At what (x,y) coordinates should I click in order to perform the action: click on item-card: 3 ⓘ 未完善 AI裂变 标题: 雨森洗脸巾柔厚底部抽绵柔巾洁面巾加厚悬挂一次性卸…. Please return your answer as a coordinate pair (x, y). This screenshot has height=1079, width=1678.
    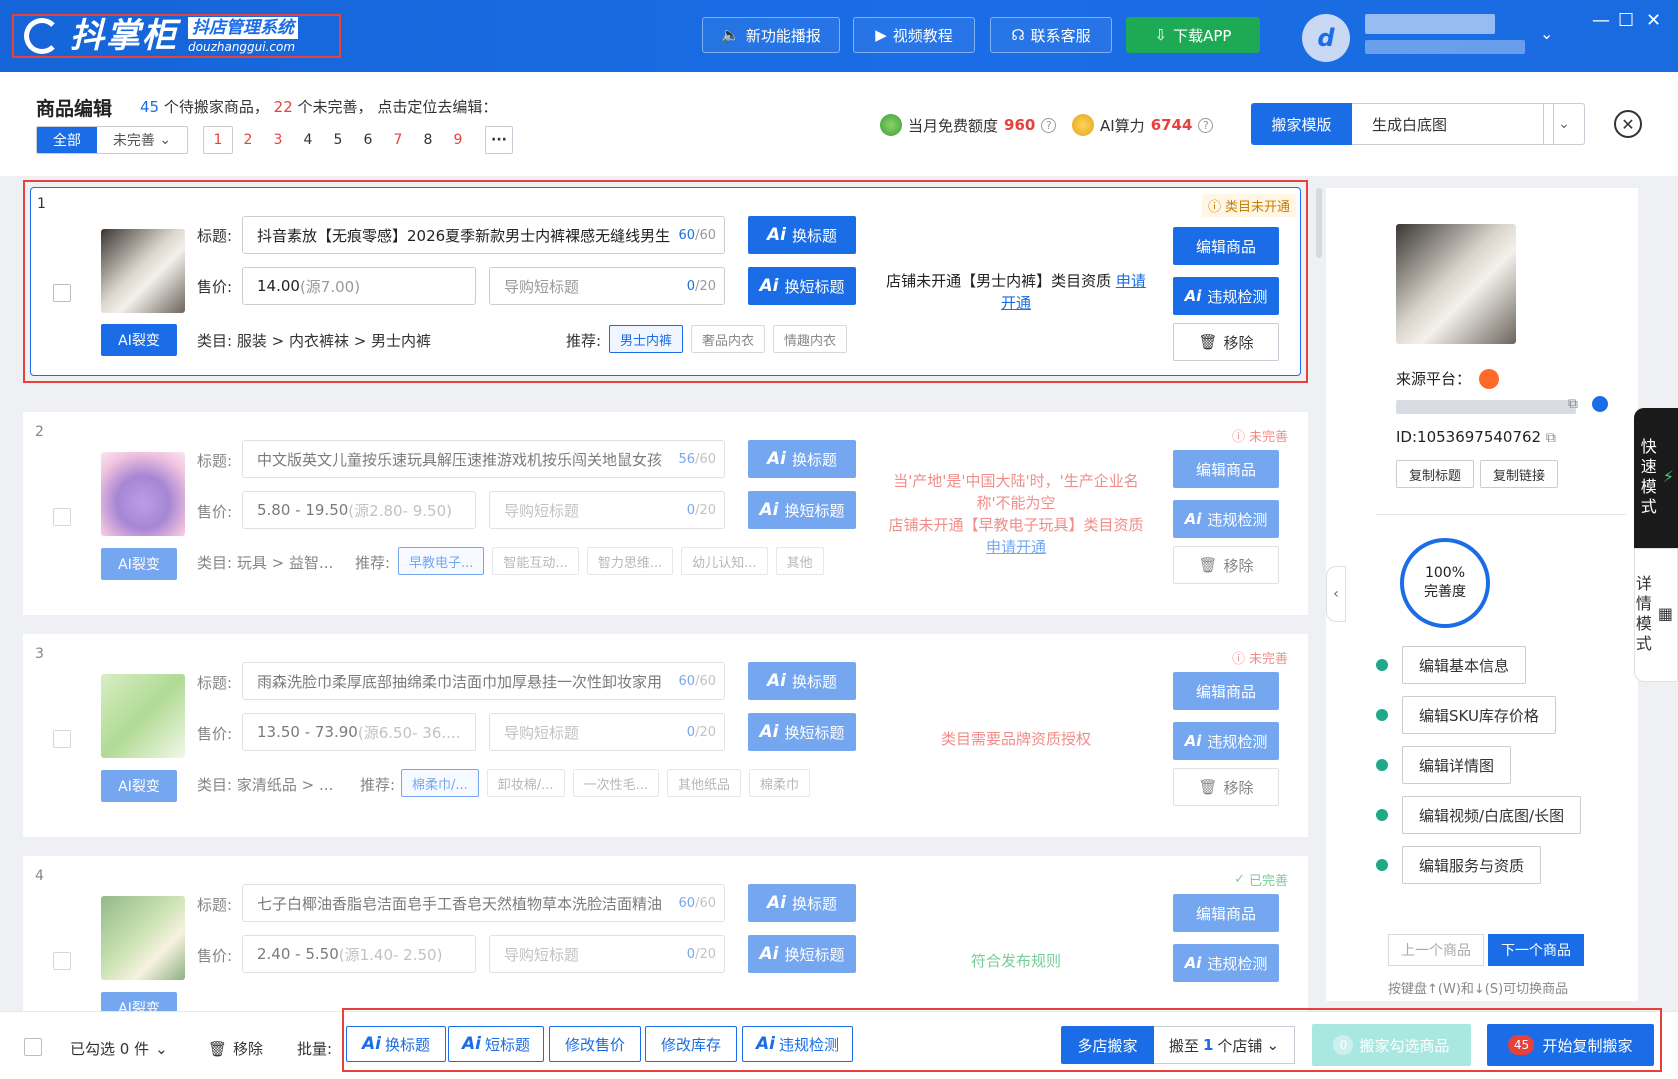
    Looking at the image, I should click on (665, 735).